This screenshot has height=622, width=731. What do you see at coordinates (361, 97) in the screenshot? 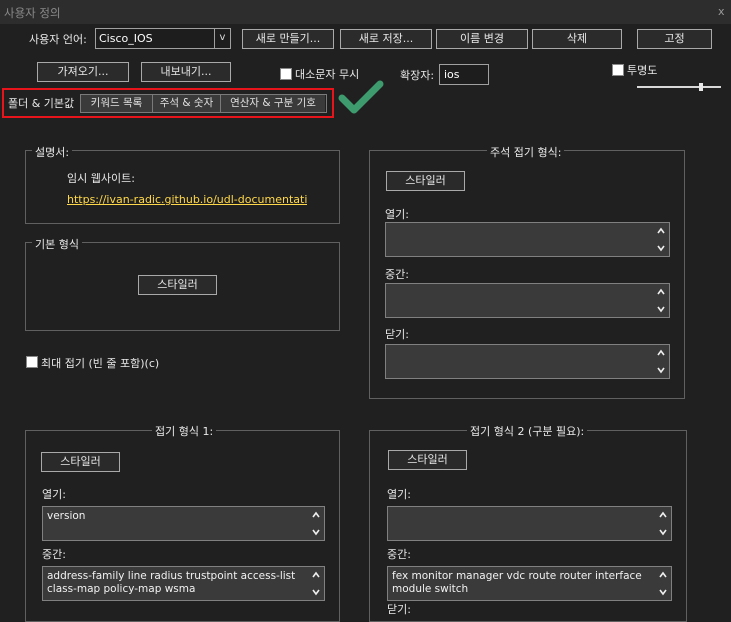
I see `checkmark-icon` at bounding box center [361, 97].